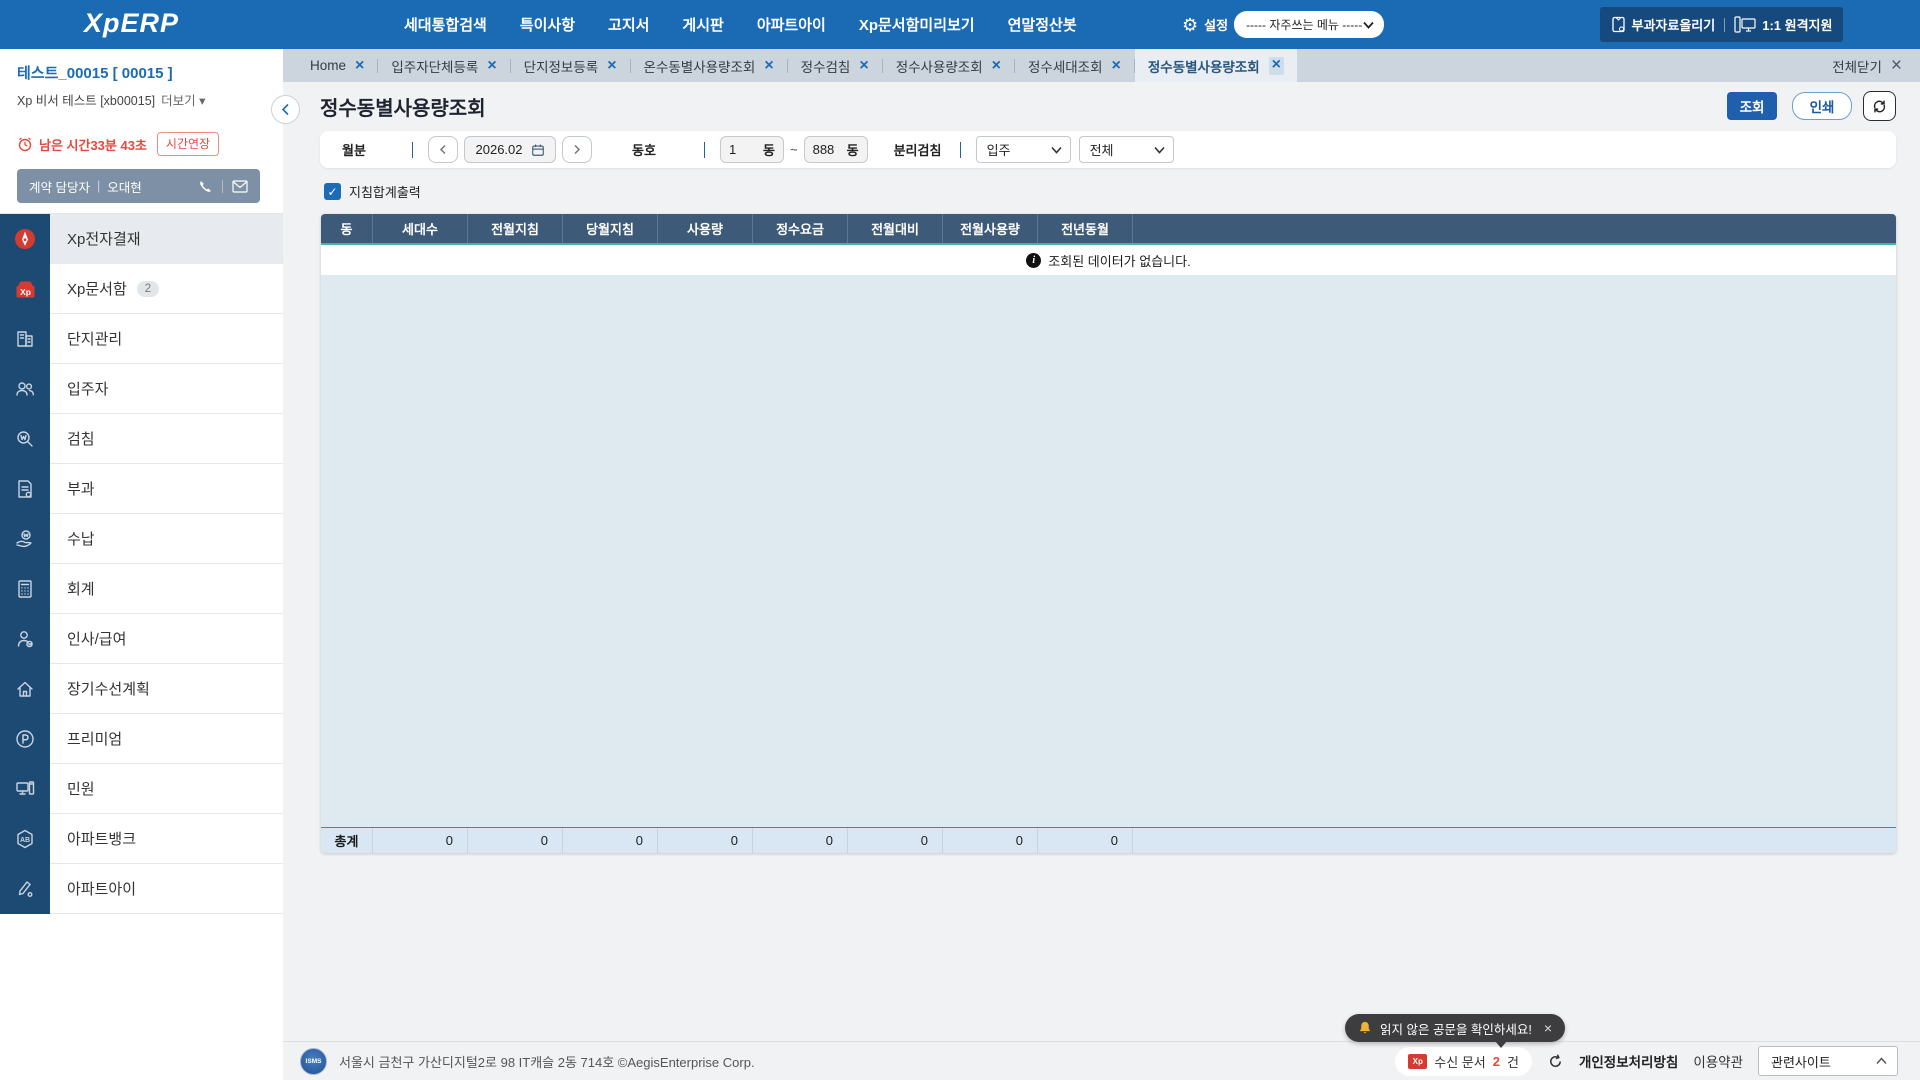 This screenshot has height=1080, width=1920. Describe the element at coordinates (791, 24) in the screenshot. I see `menu-apt-i: 아파트아이` at that location.